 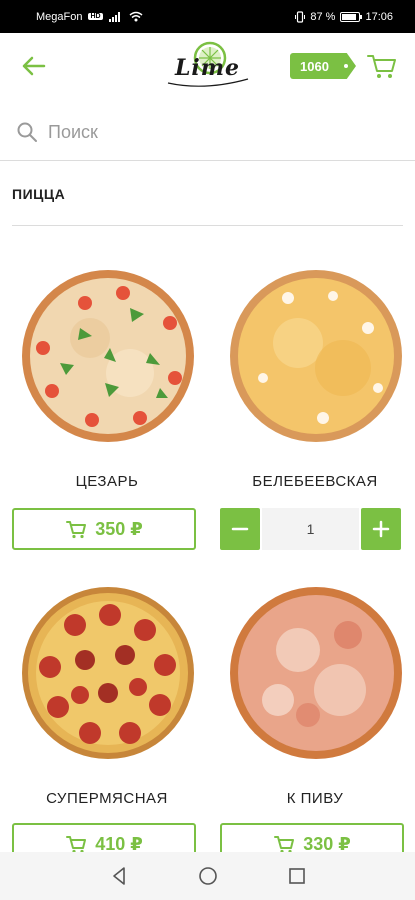 What do you see at coordinates (207, 225) in the screenshot?
I see `category-divider` at bounding box center [207, 225].